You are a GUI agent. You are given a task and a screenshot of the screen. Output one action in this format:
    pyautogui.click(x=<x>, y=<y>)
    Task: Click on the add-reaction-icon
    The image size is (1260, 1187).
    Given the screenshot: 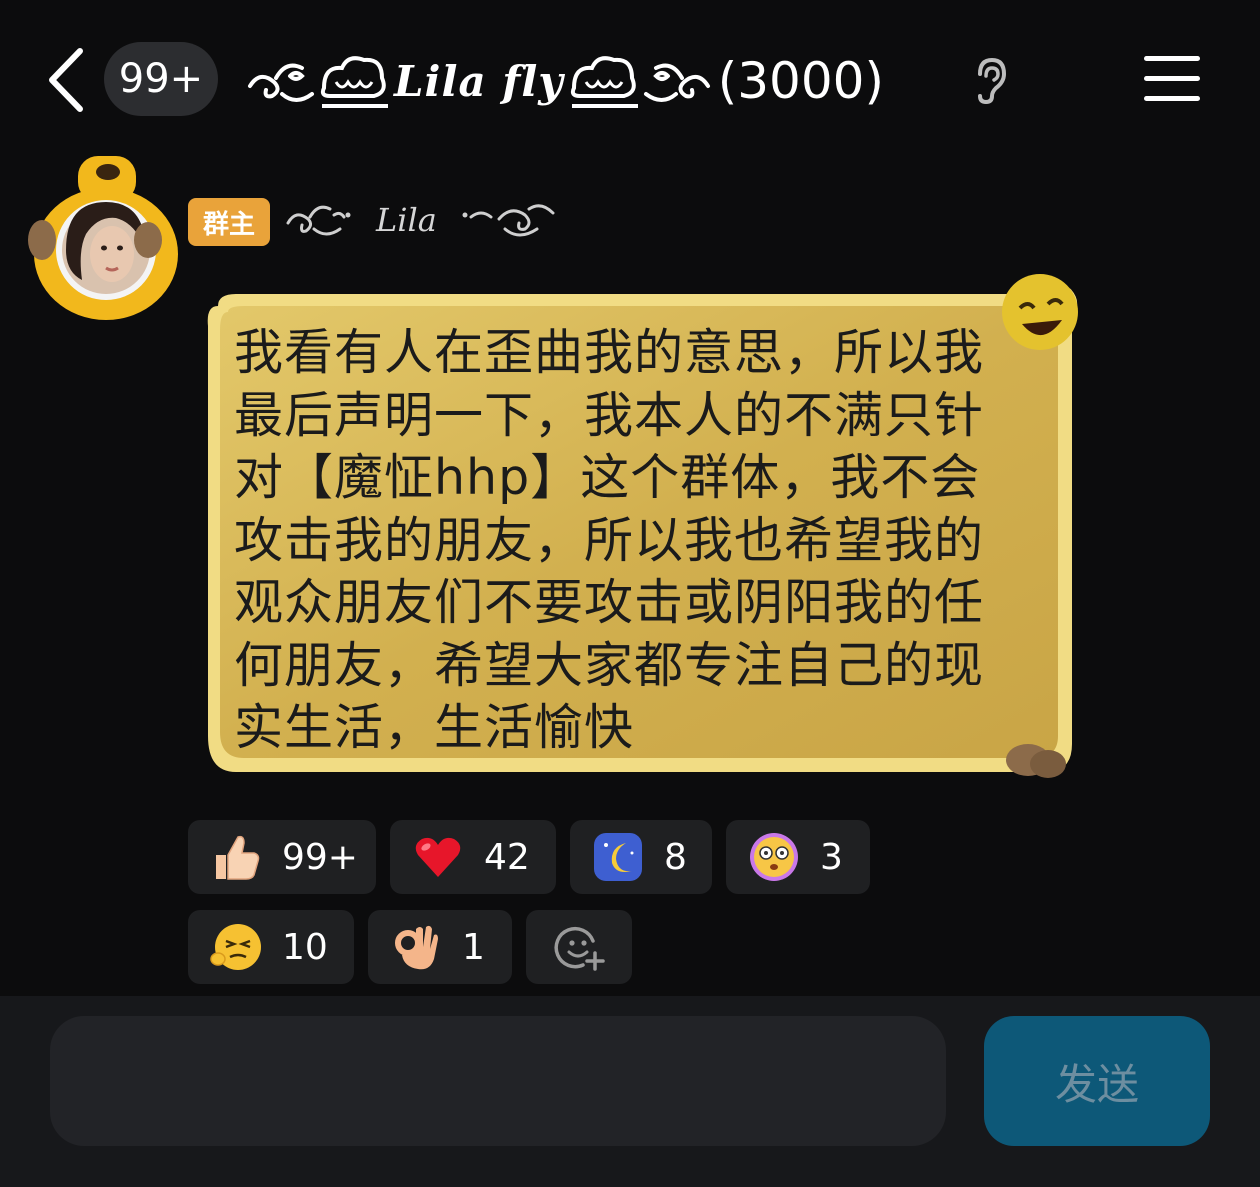 What is the action you would take?
    pyautogui.click(x=579, y=948)
    